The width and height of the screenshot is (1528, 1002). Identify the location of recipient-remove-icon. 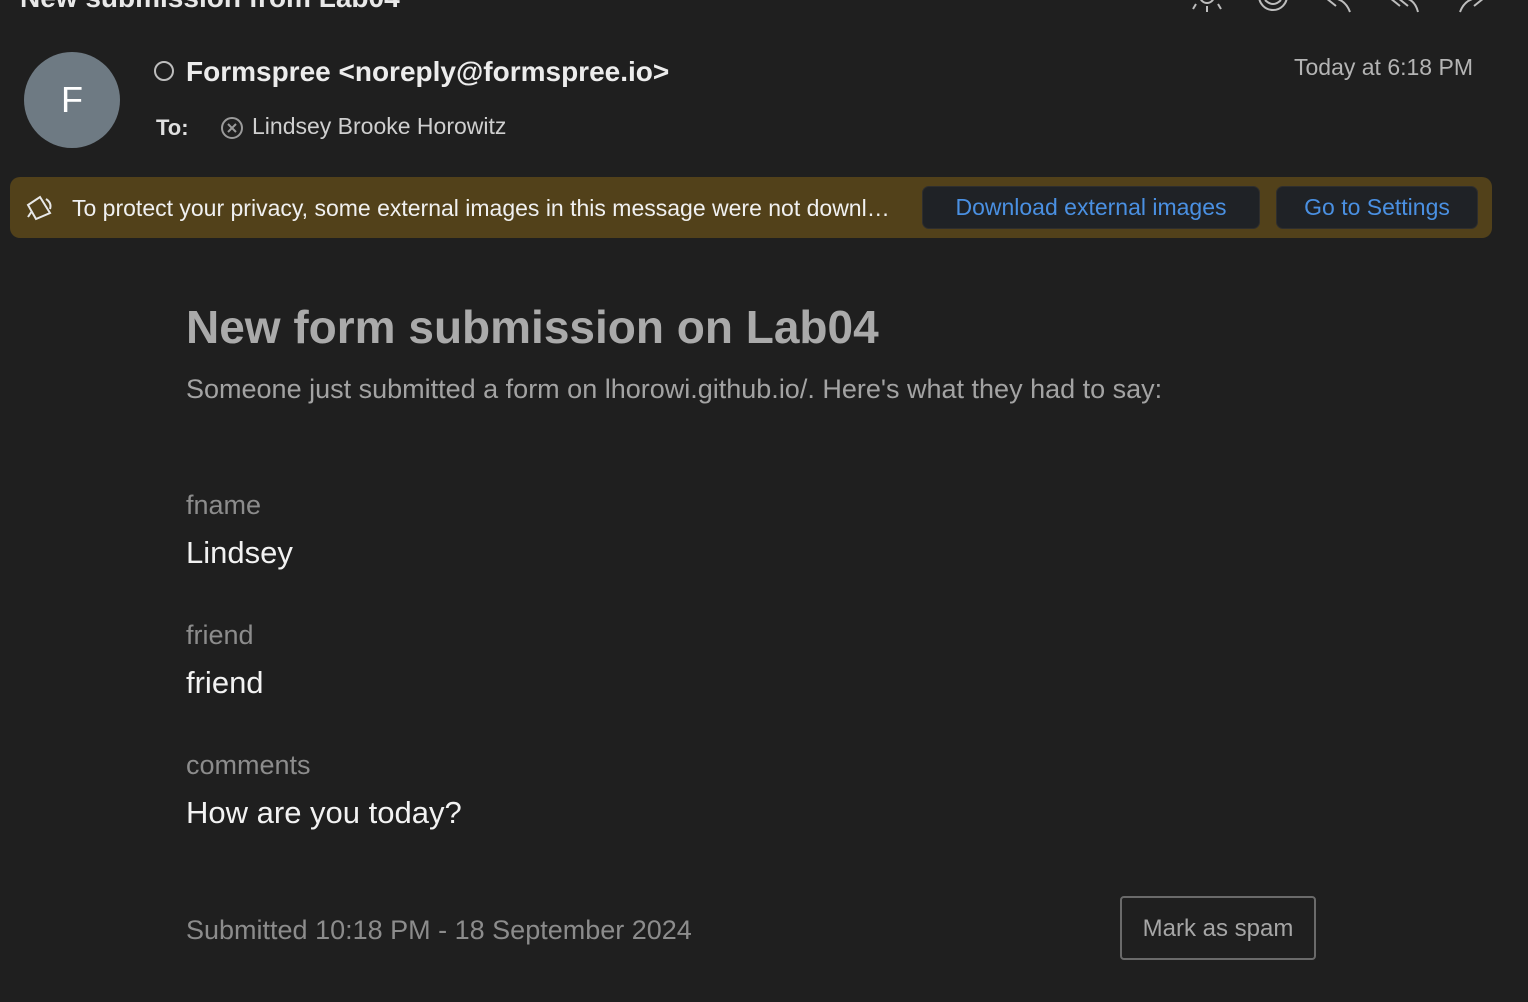
(232, 128).